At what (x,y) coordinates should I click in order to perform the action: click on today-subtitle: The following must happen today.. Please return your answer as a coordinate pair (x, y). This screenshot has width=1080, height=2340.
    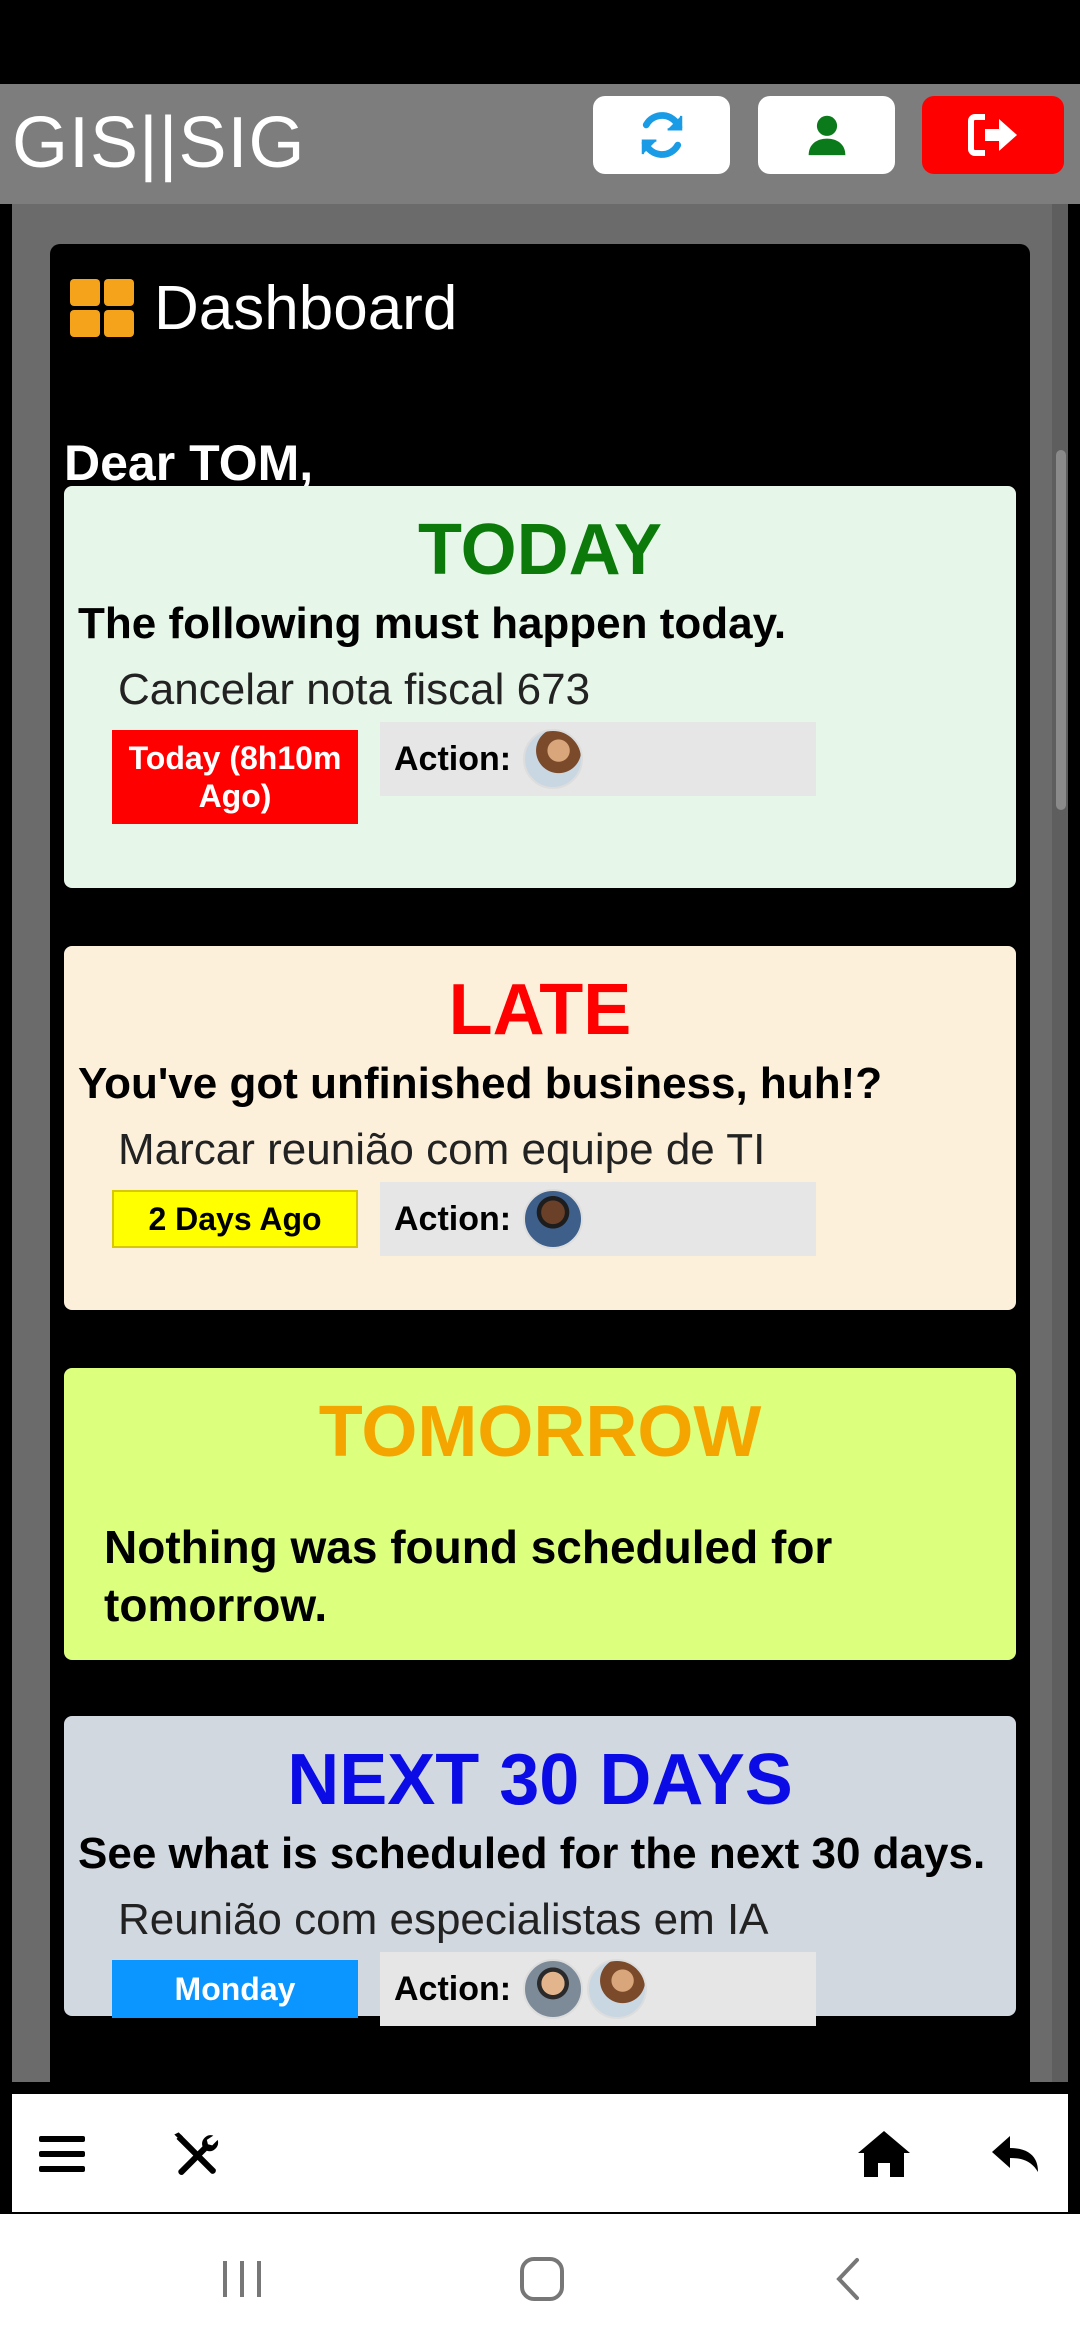
    Looking at the image, I should click on (432, 623).